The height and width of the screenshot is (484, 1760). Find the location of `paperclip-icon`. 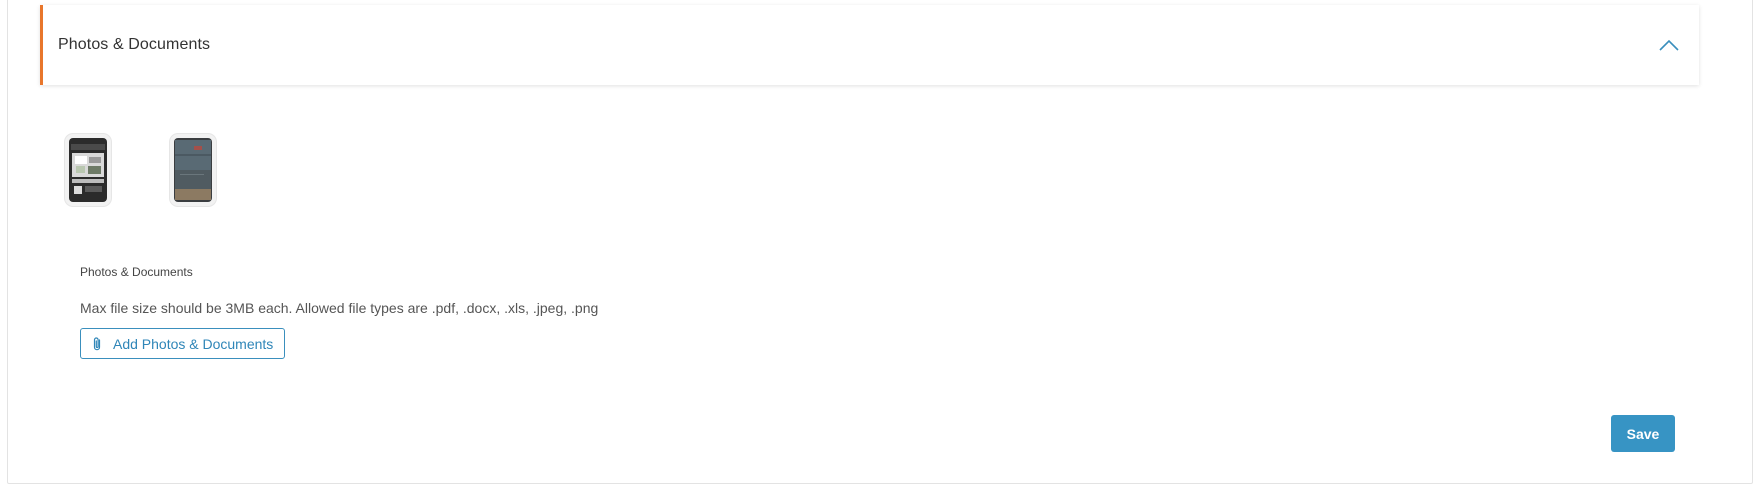

paperclip-icon is located at coordinates (97, 344).